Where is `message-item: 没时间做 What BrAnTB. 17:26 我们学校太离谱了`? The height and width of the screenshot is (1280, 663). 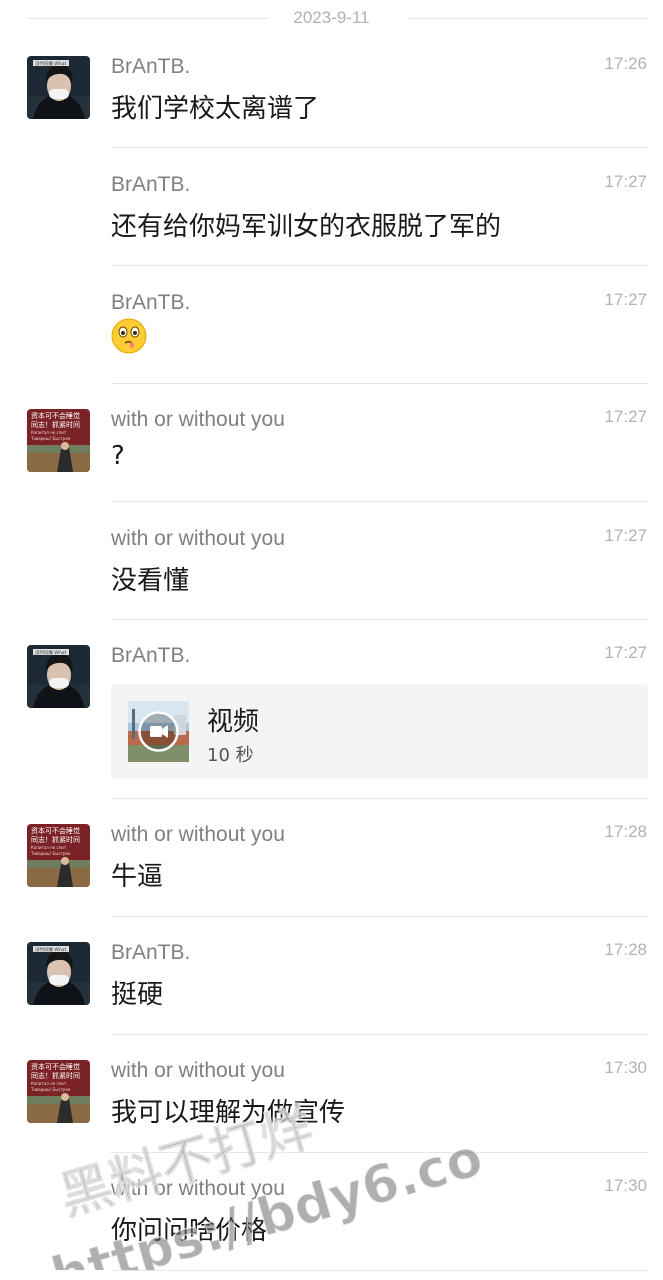
message-item: 没时间做 What BrAnTB. 17:26 我们学校太离谱了 is located at coordinates (331, 101).